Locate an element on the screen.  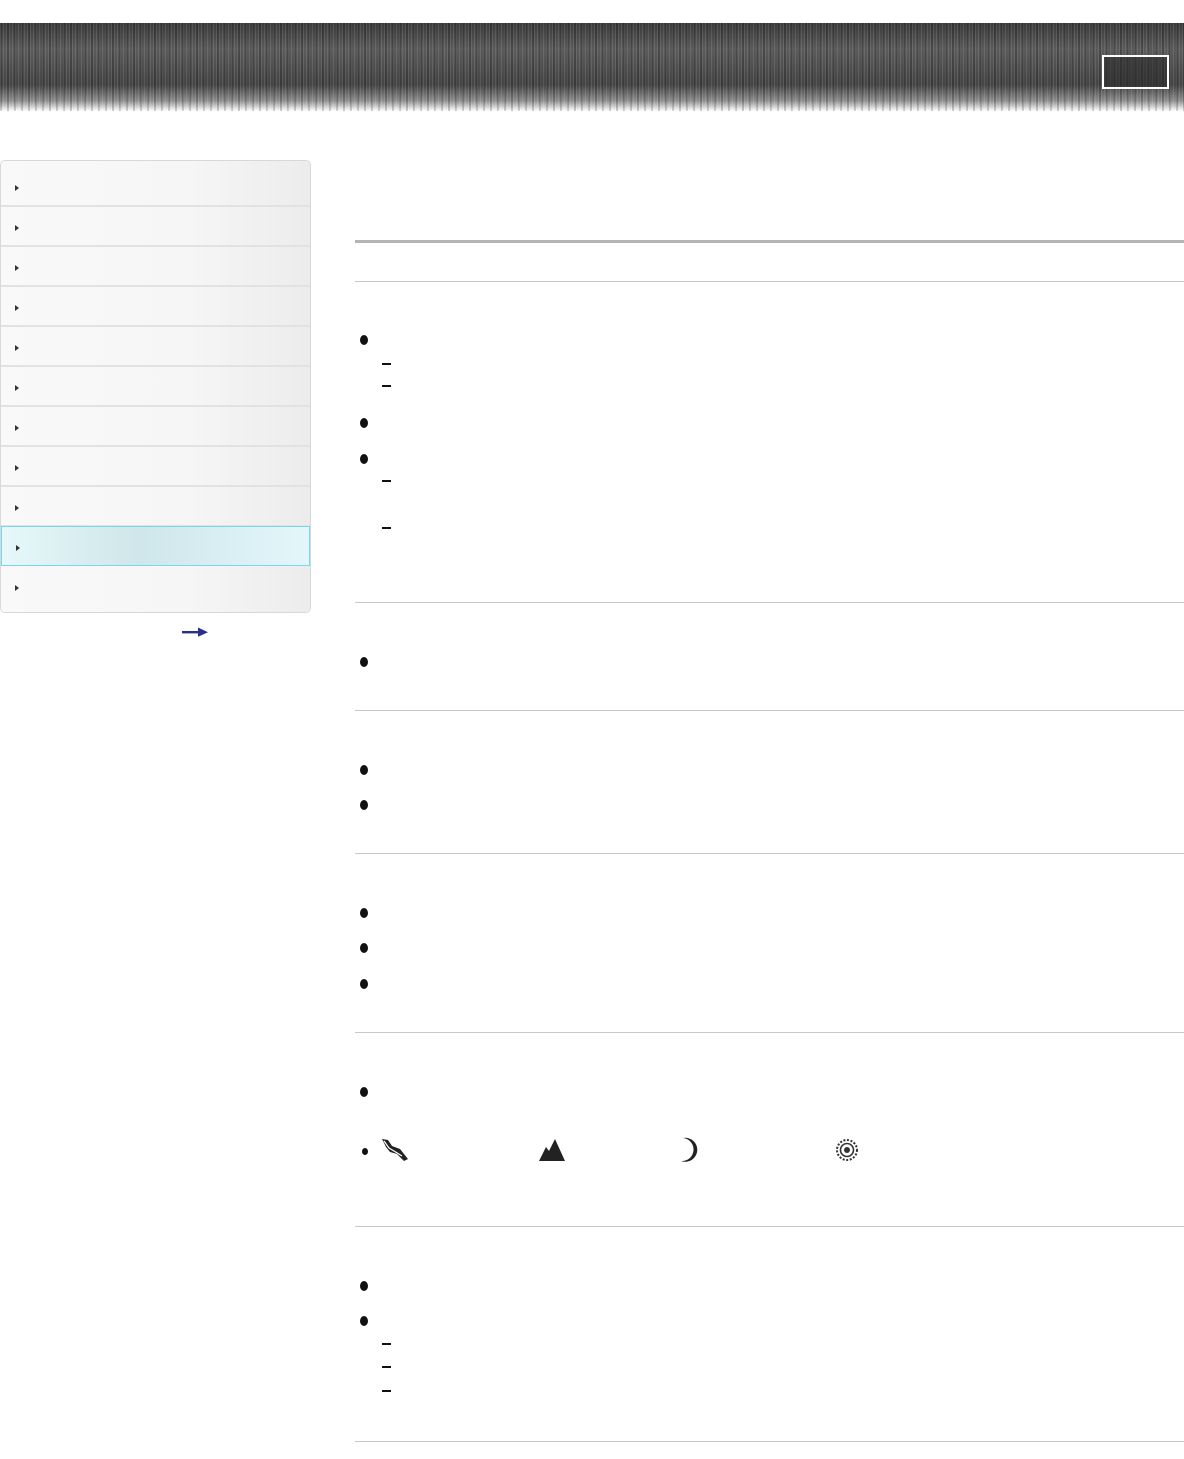
title-divider is located at coordinates (769, 241).